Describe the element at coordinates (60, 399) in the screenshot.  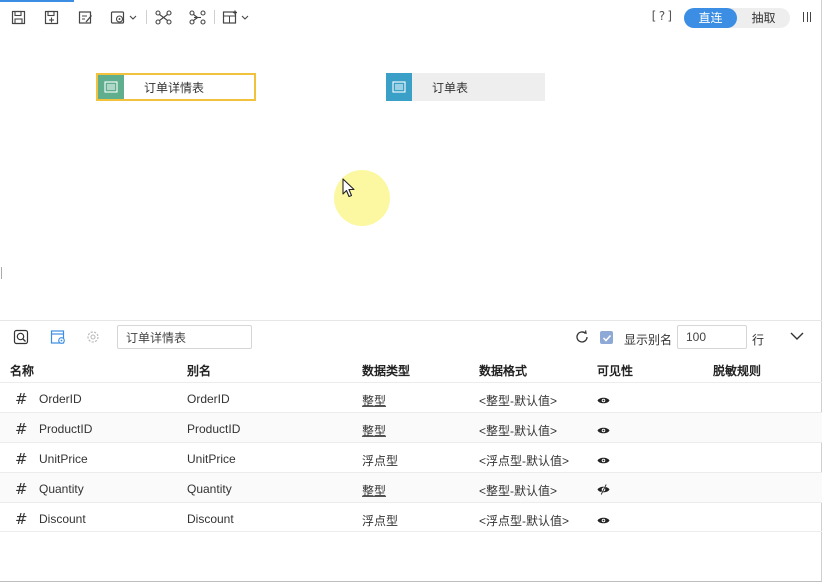
I see `field-name: OrderID` at that location.